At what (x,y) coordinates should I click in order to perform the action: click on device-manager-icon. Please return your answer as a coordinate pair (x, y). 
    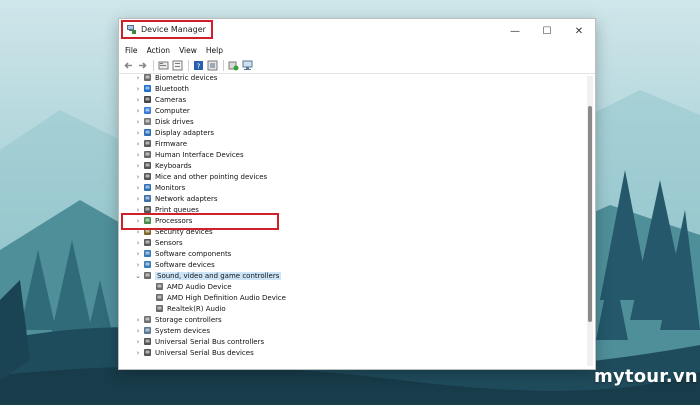
    Looking at the image, I should click on (131, 29).